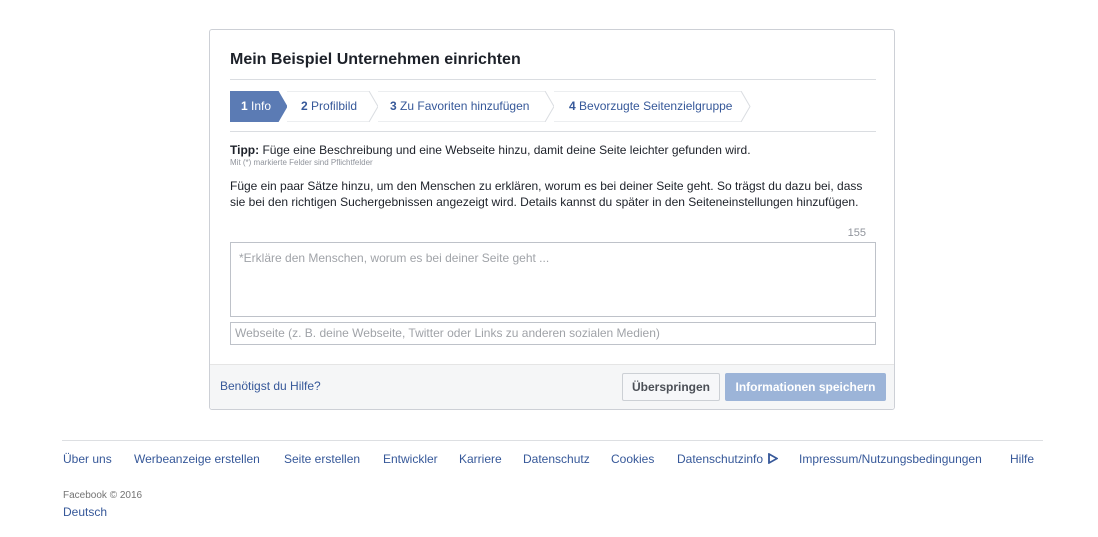  I want to click on step-label: Bevorzugte Seitenzielgruppe, so click(656, 106).